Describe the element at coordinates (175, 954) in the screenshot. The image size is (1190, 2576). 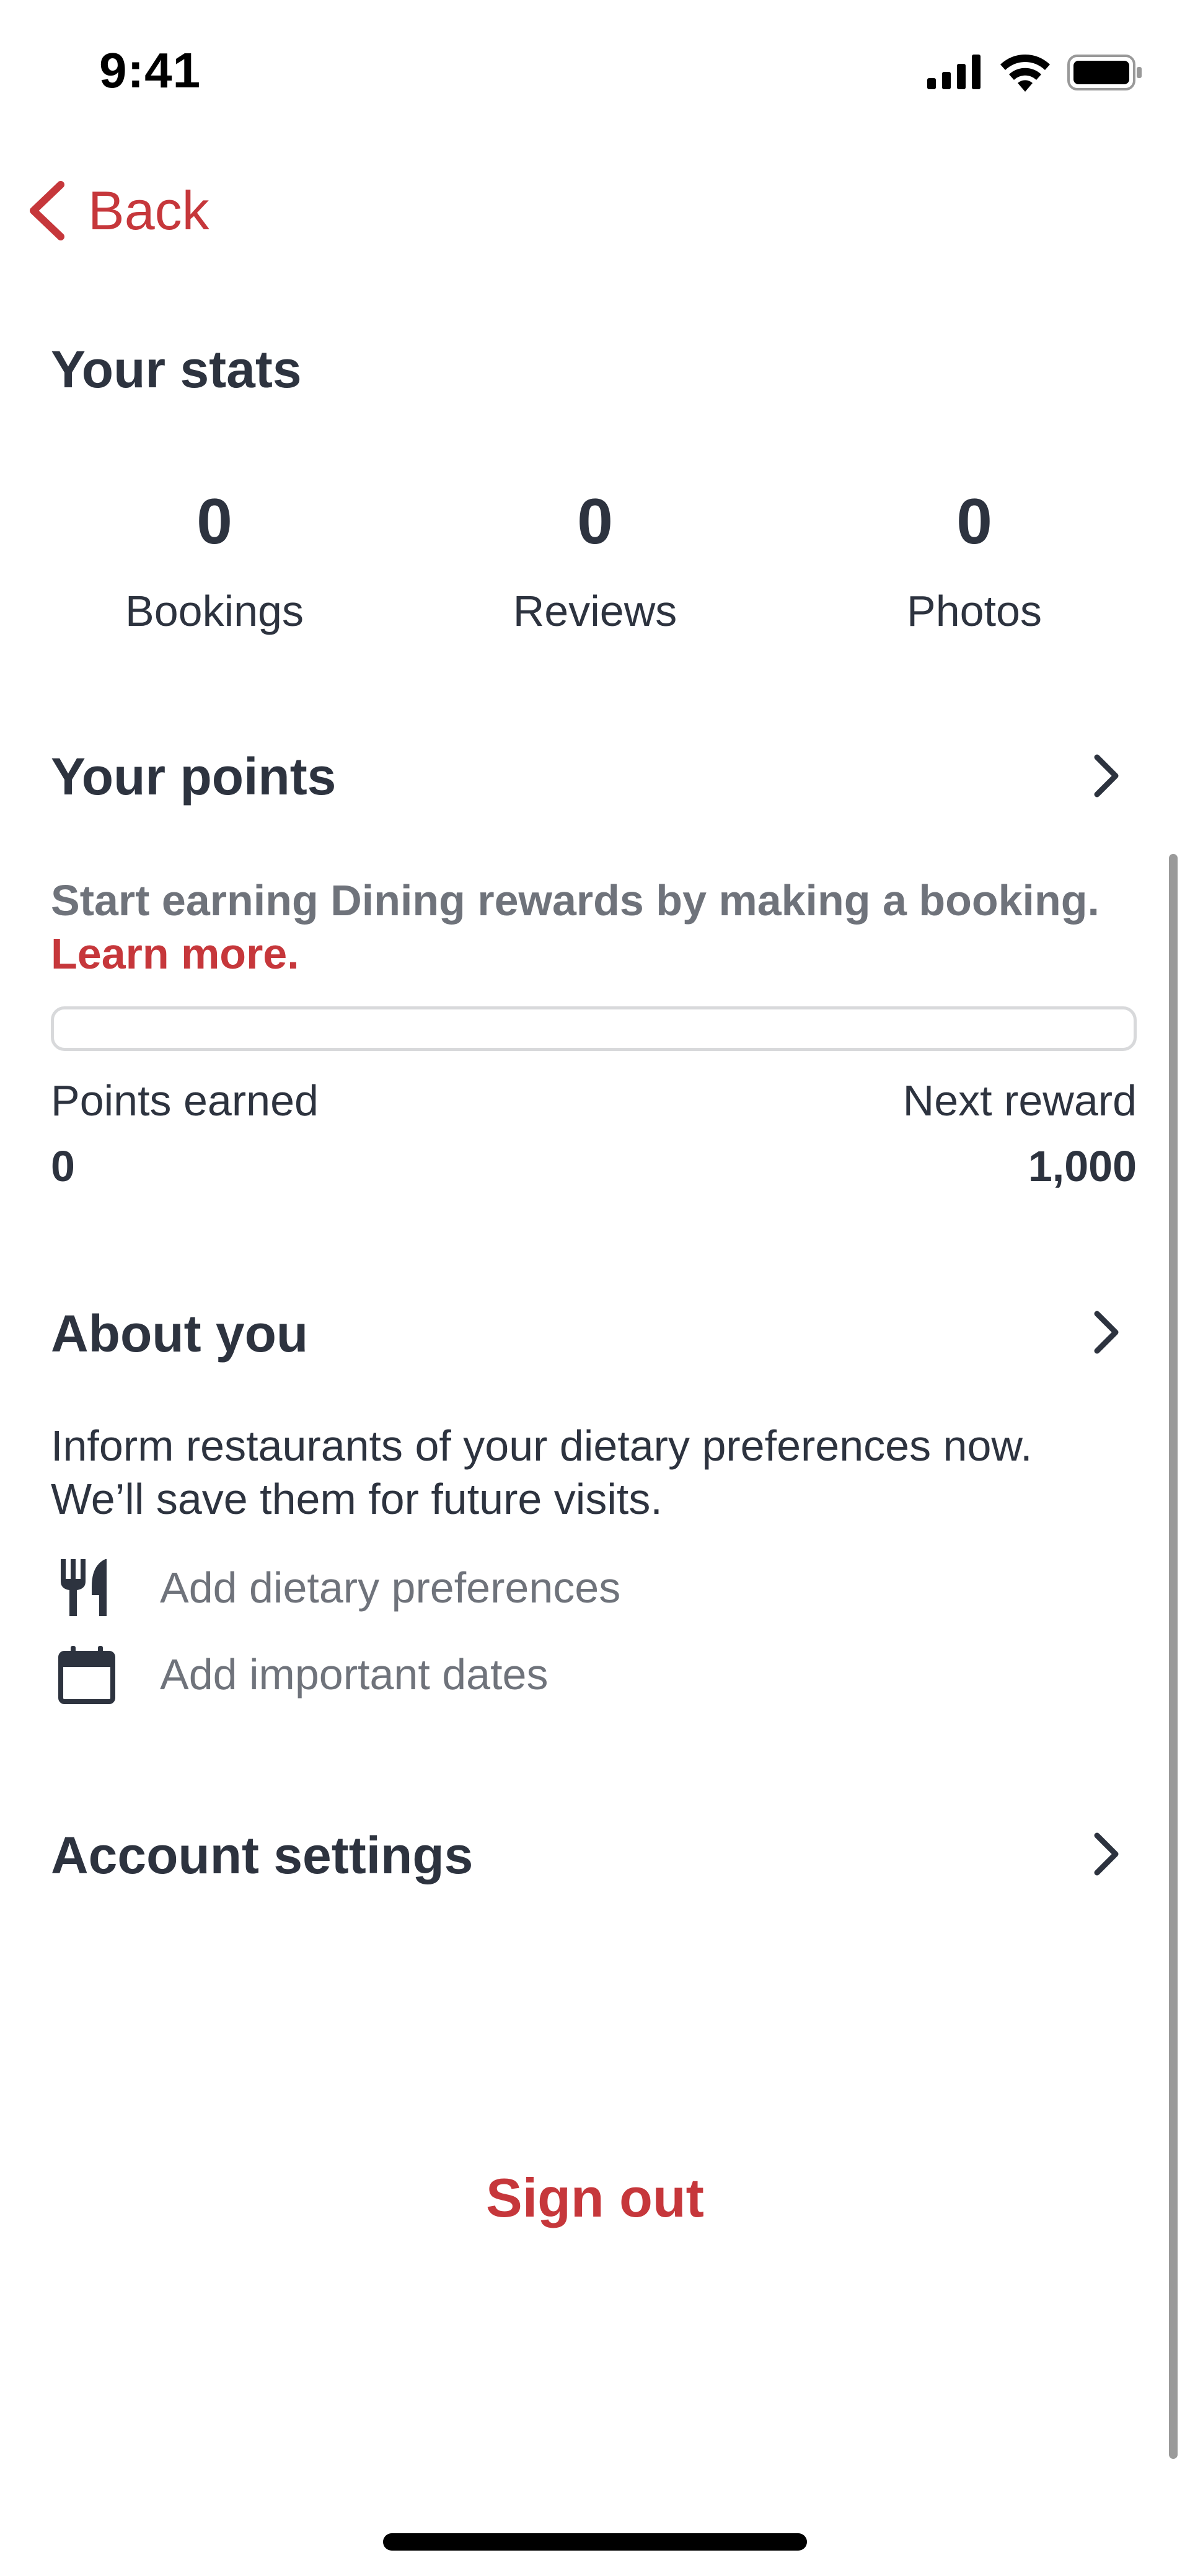
I see `learn-more-link: Learn more.` at that location.